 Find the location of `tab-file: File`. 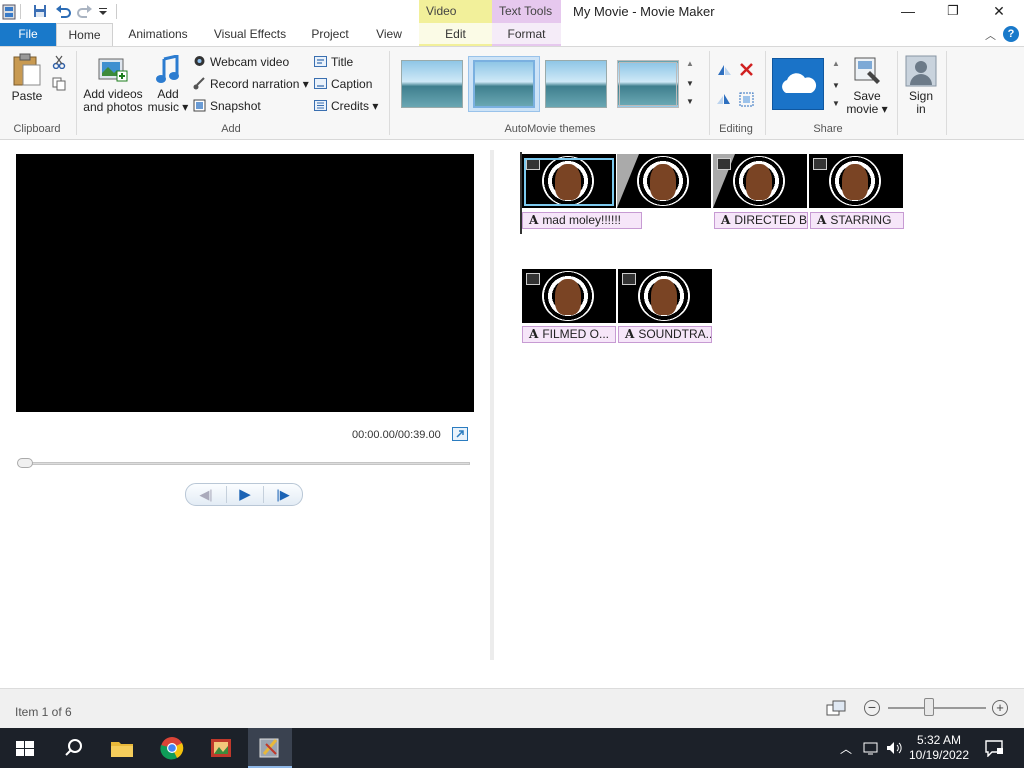

tab-file: File is located at coordinates (28, 34).